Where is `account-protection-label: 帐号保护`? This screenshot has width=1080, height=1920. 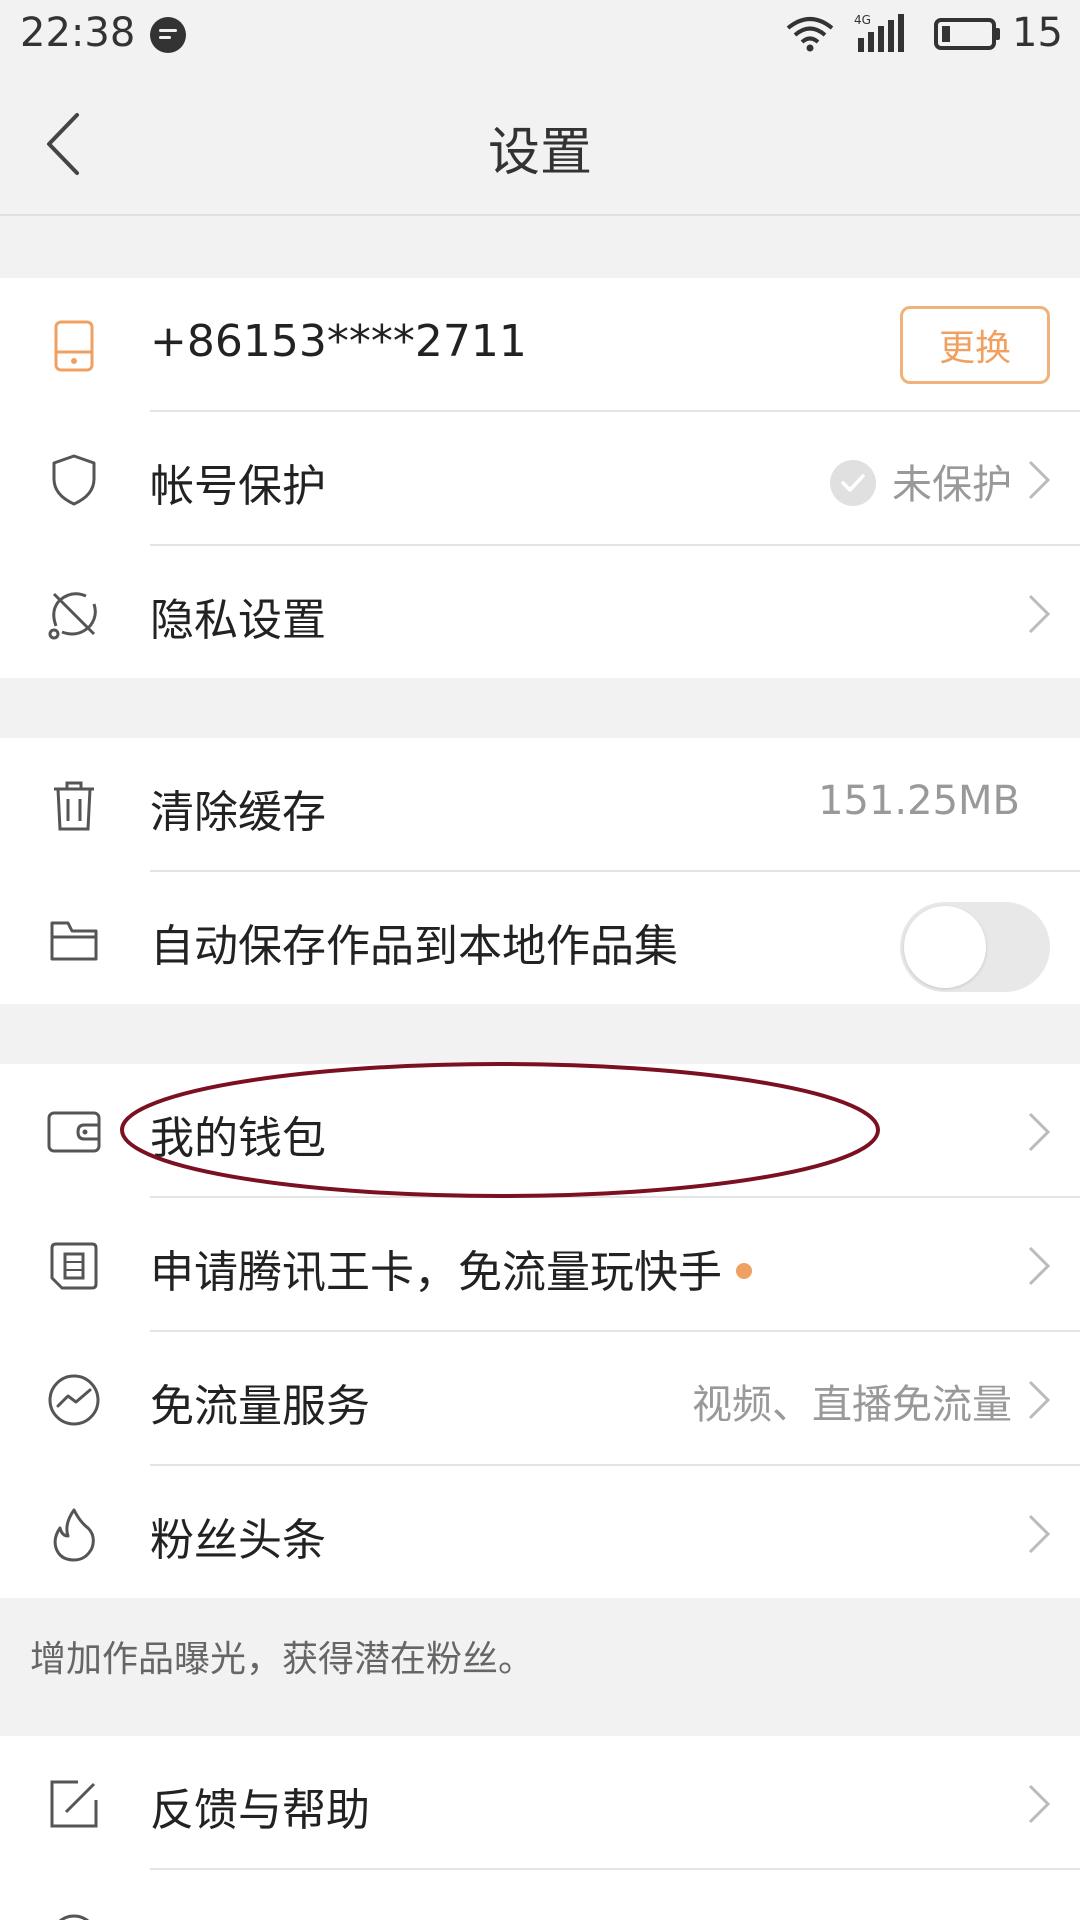 account-protection-label: 帐号保护 is located at coordinates (238, 486).